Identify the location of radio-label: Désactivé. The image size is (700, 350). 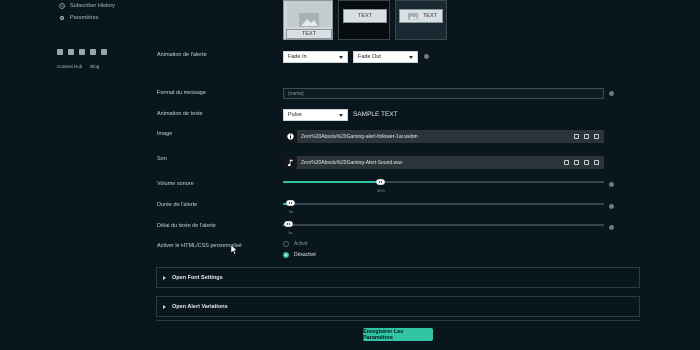
(305, 255).